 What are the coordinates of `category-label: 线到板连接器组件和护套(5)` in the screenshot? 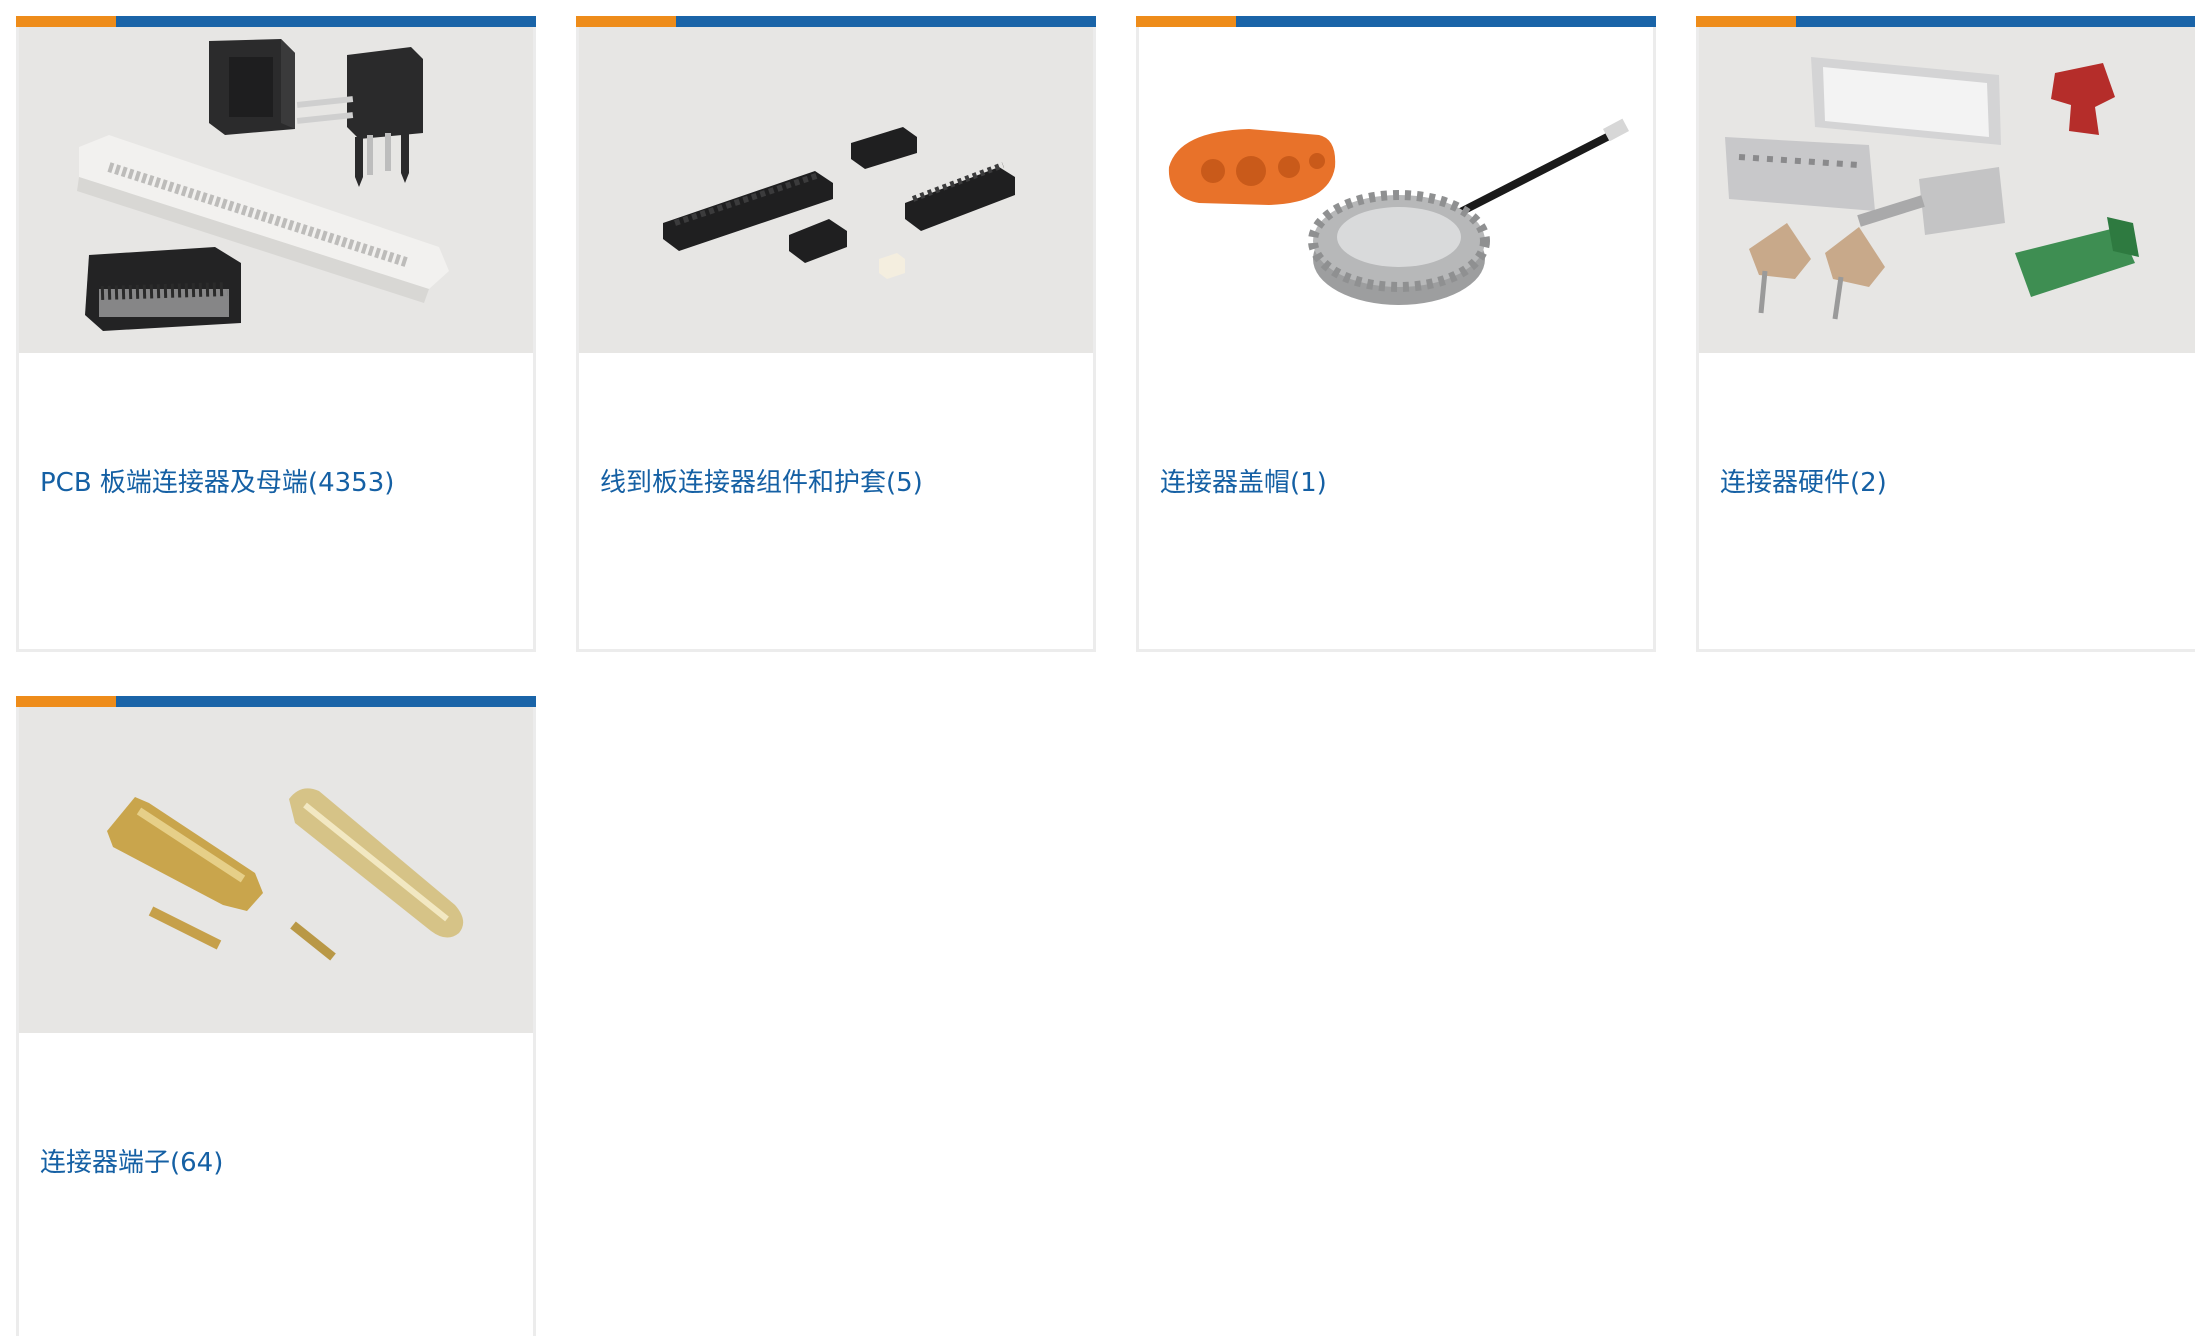 It's located at (761, 483).